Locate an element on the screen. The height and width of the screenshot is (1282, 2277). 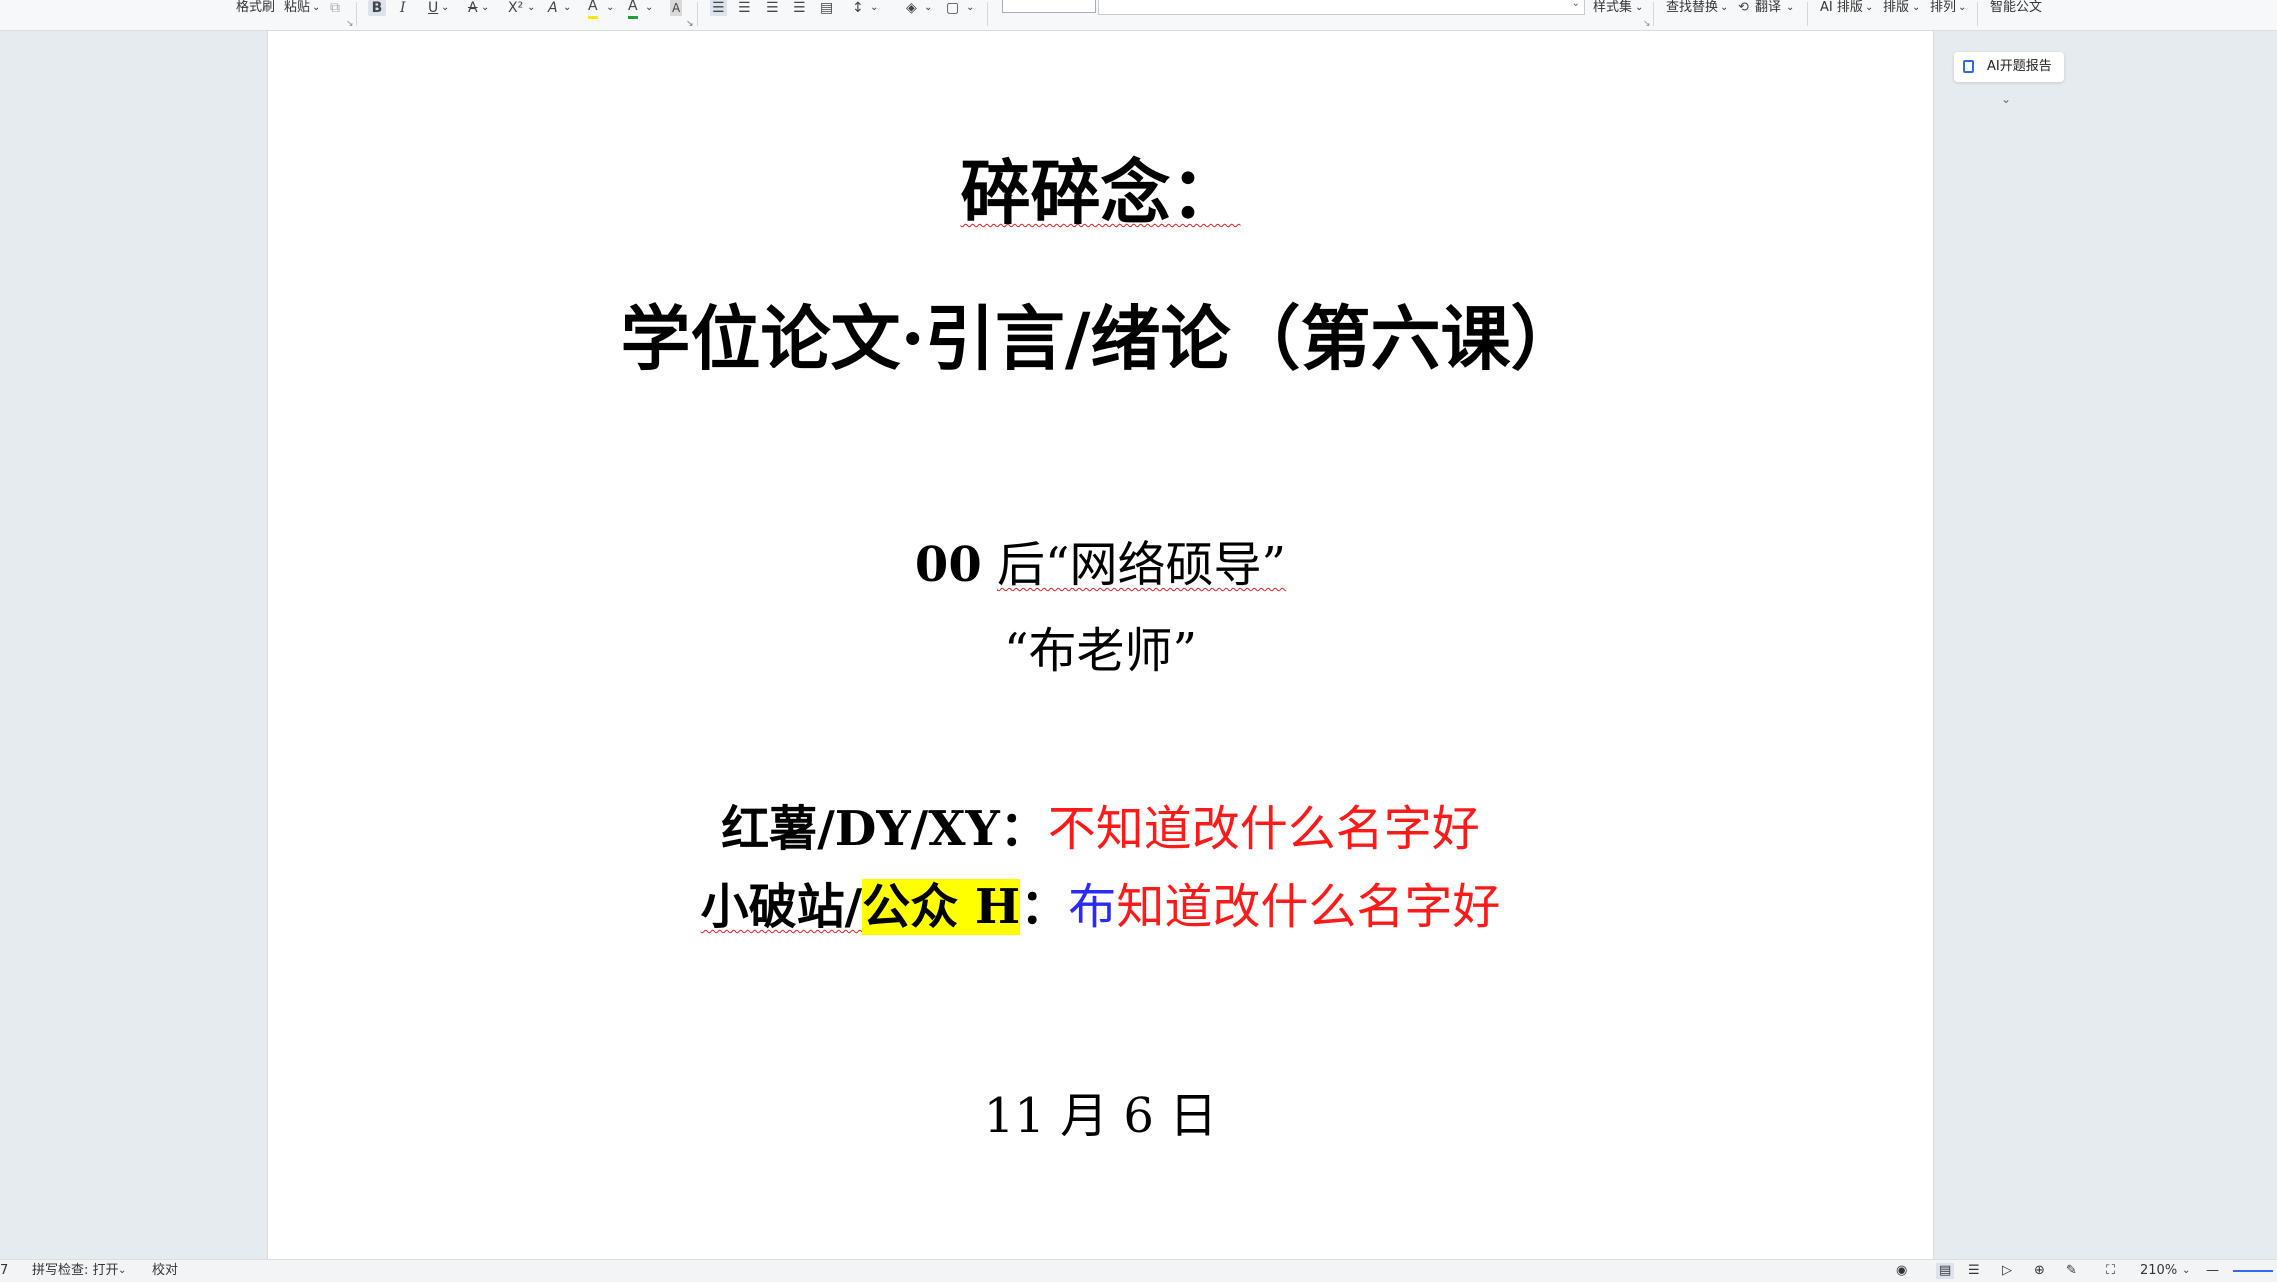
char-shading-button: A is located at coordinates (676, 8).